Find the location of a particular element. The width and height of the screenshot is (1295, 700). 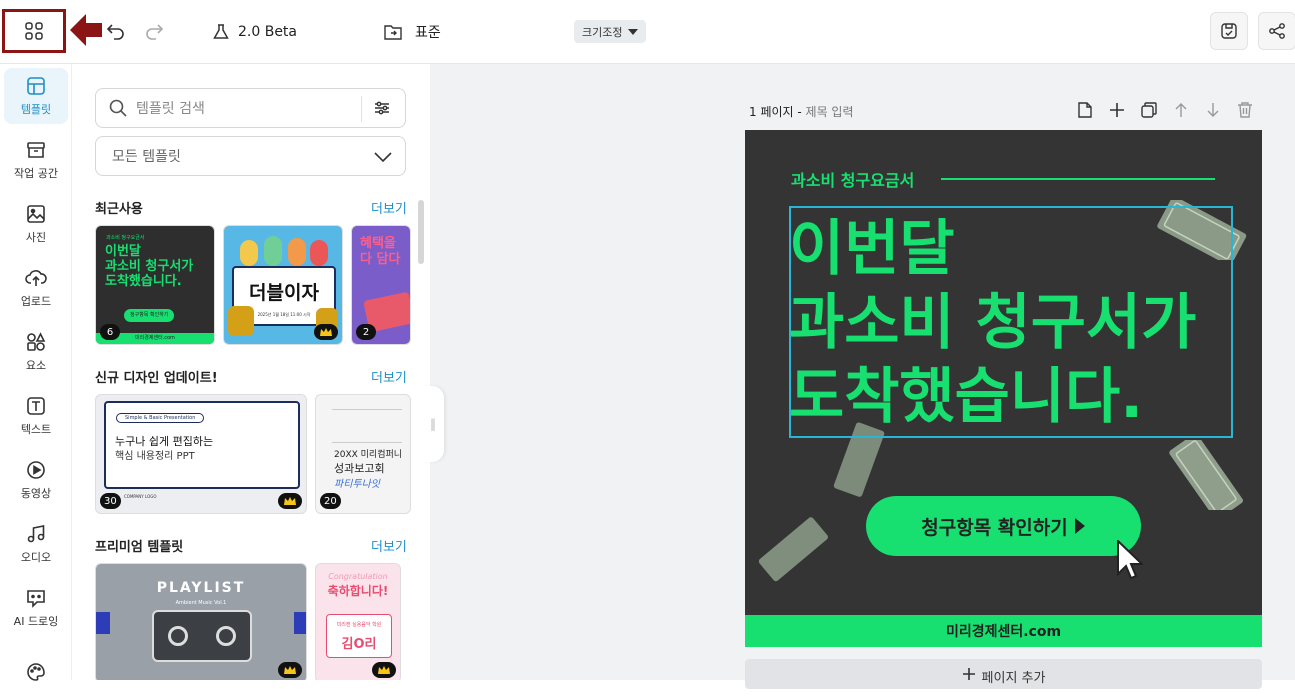

sidebar-item-elements: 요소 is located at coordinates (36, 352).